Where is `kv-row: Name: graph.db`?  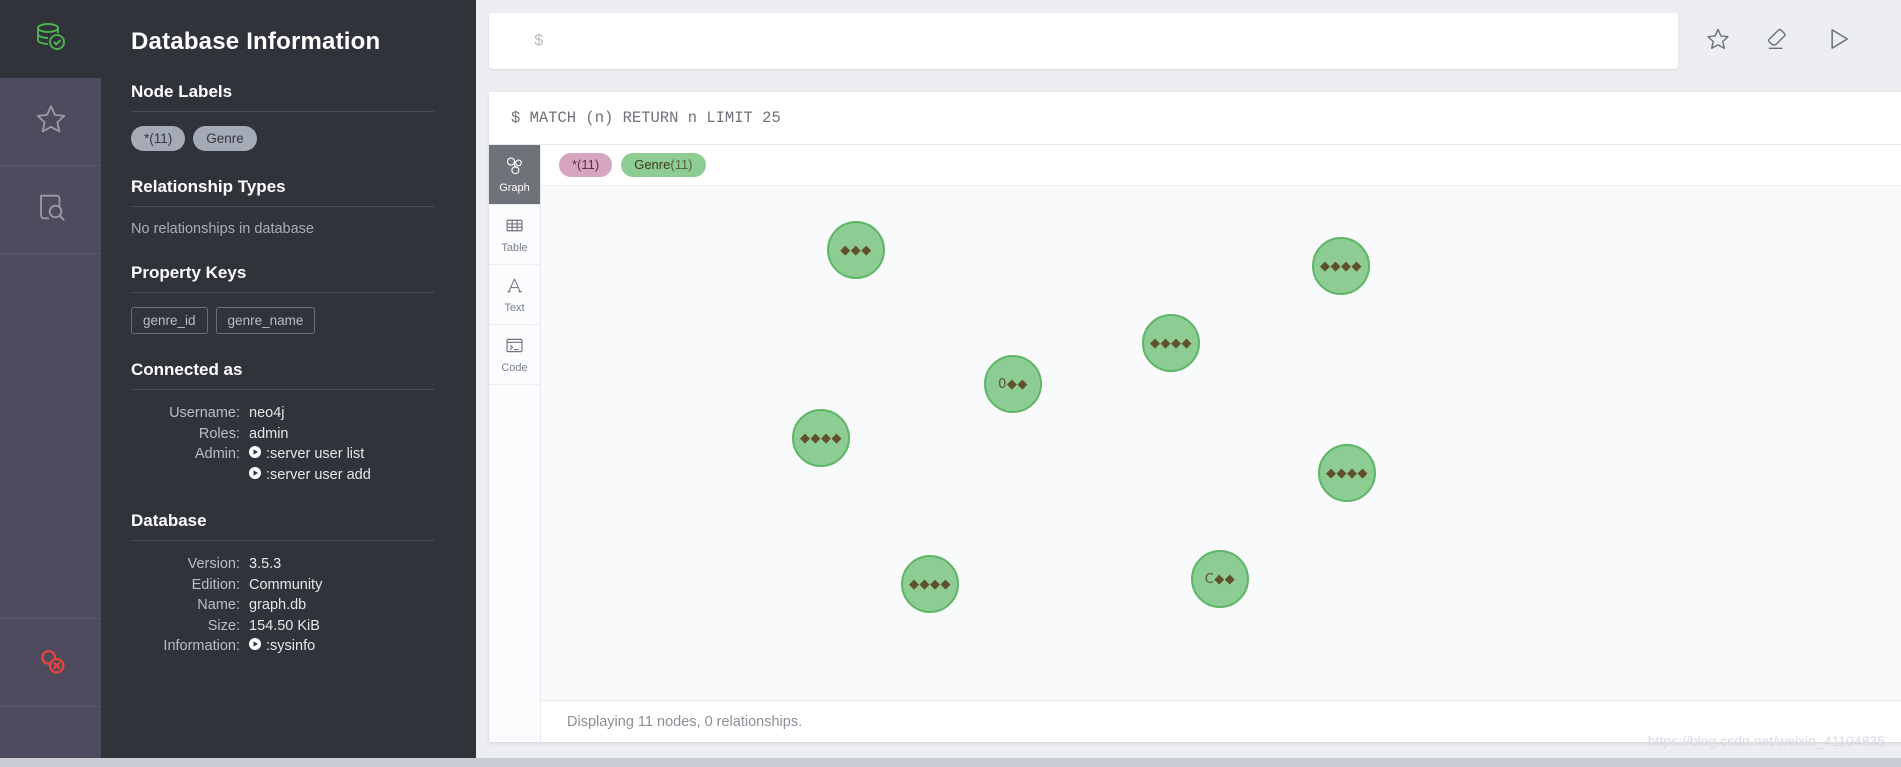
kv-row: Name: graph.db is located at coordinates (282, 606).